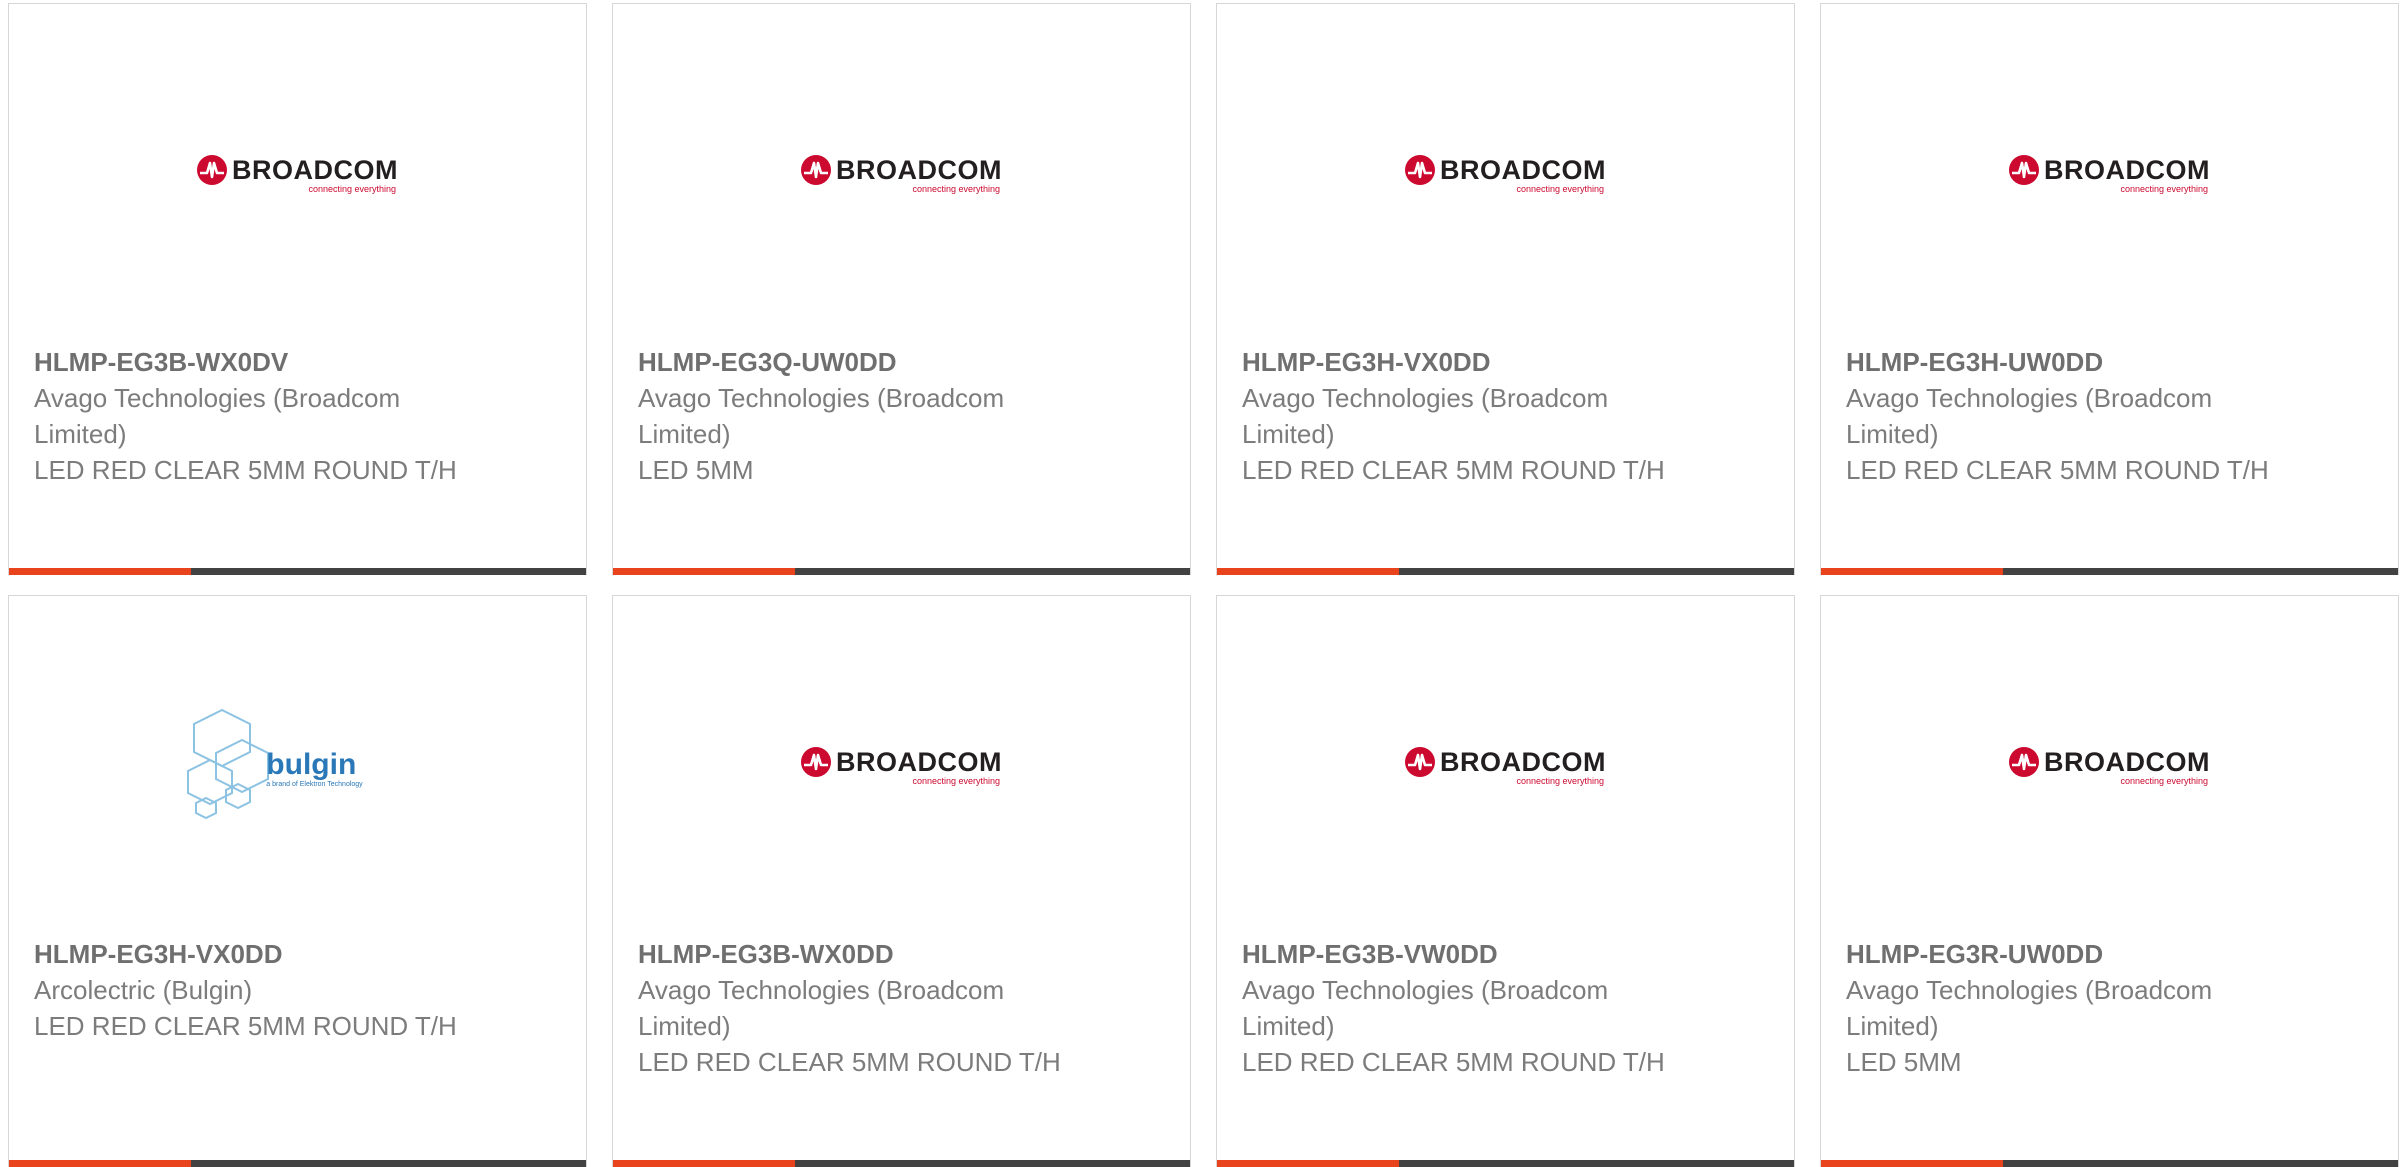 This screenshot has width=2400, height=1167. Describe the element at coordinates (2066, 954) in the screenshot. I see `part-number: HLMP-EG3R-UW0DD` at that location.